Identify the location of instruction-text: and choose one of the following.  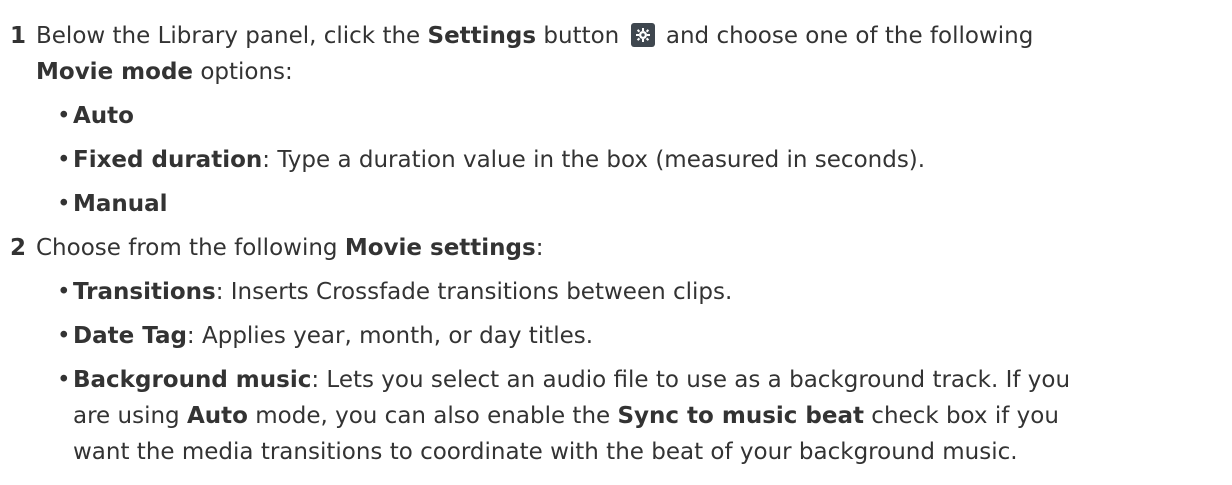
(846, 36).